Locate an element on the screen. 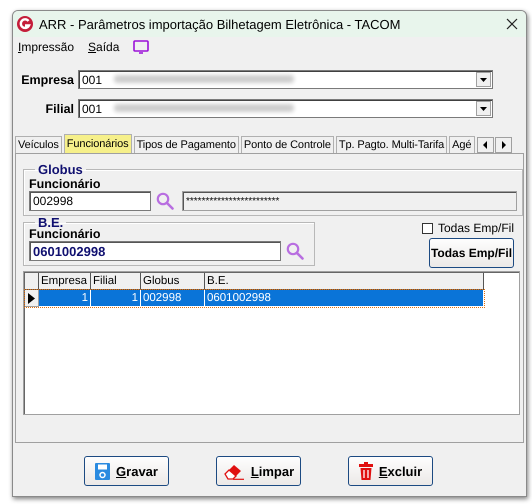 The height and width of the screenshot is (504, 532). menu-item: Impressão is located at coordinates (46, 47).